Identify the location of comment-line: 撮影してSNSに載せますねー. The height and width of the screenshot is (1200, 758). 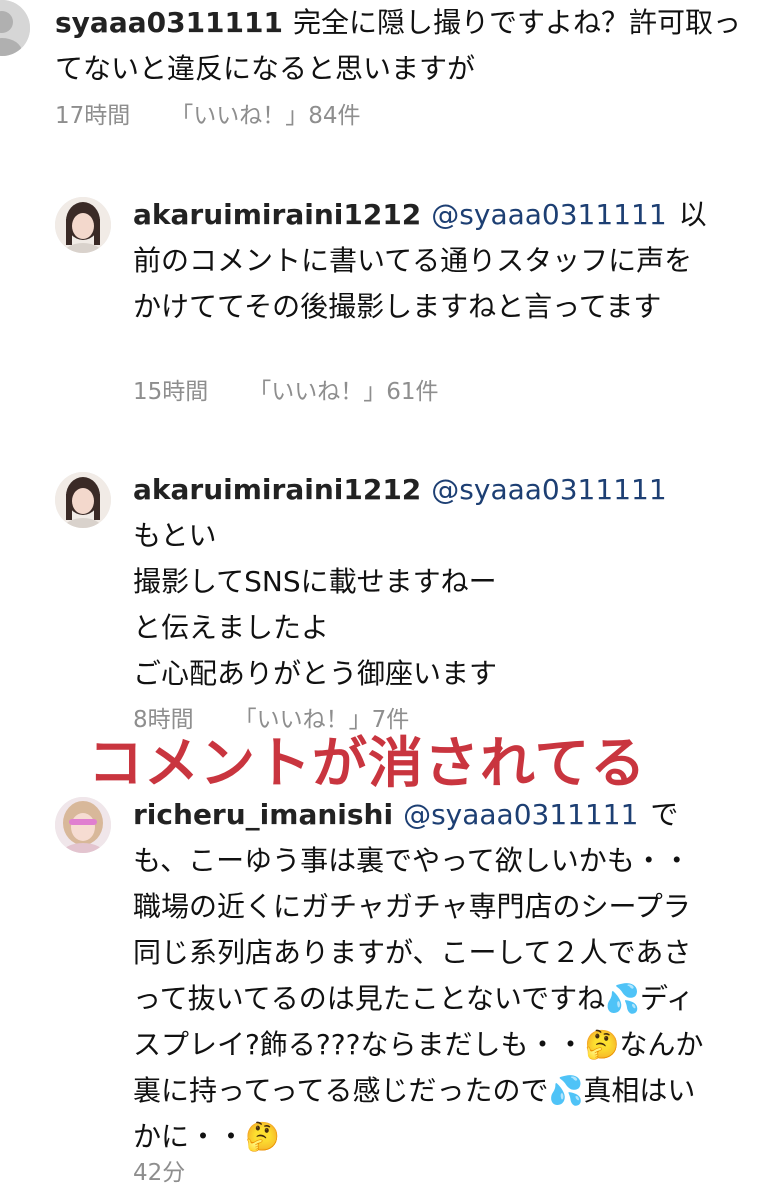
(315, 581).